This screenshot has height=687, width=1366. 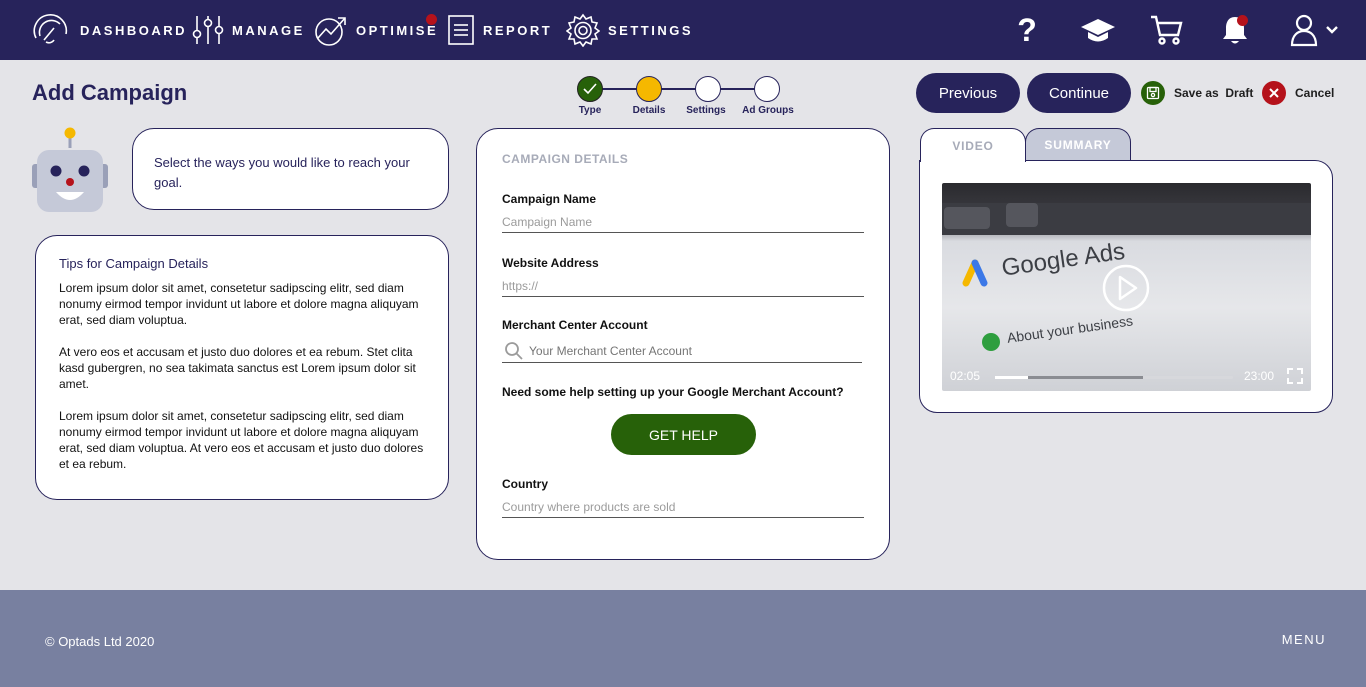 What do you see at coordinates (583, 30) in the screenshot?
I see `gear-icon` at bounding box center [583, 30].